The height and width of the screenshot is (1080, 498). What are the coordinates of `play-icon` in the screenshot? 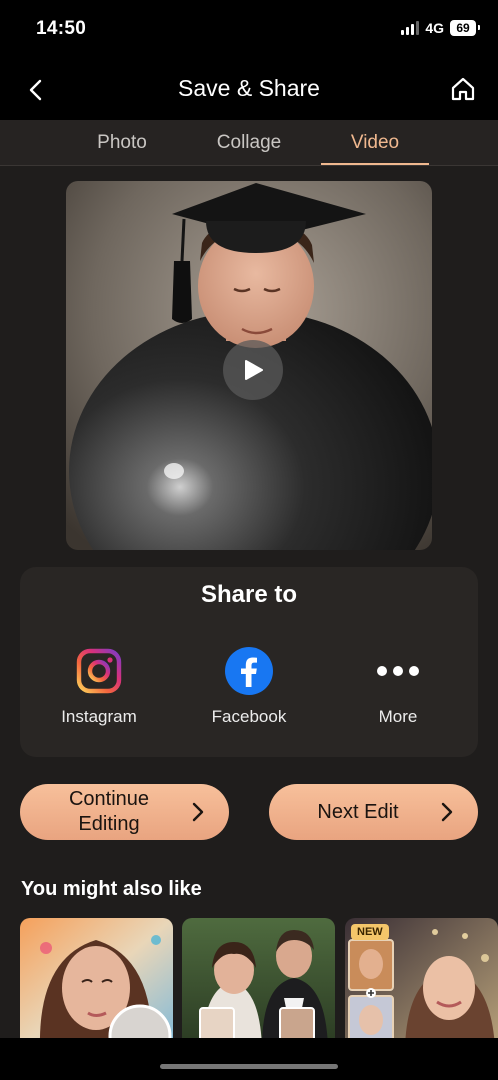 It's located at (254, 370).